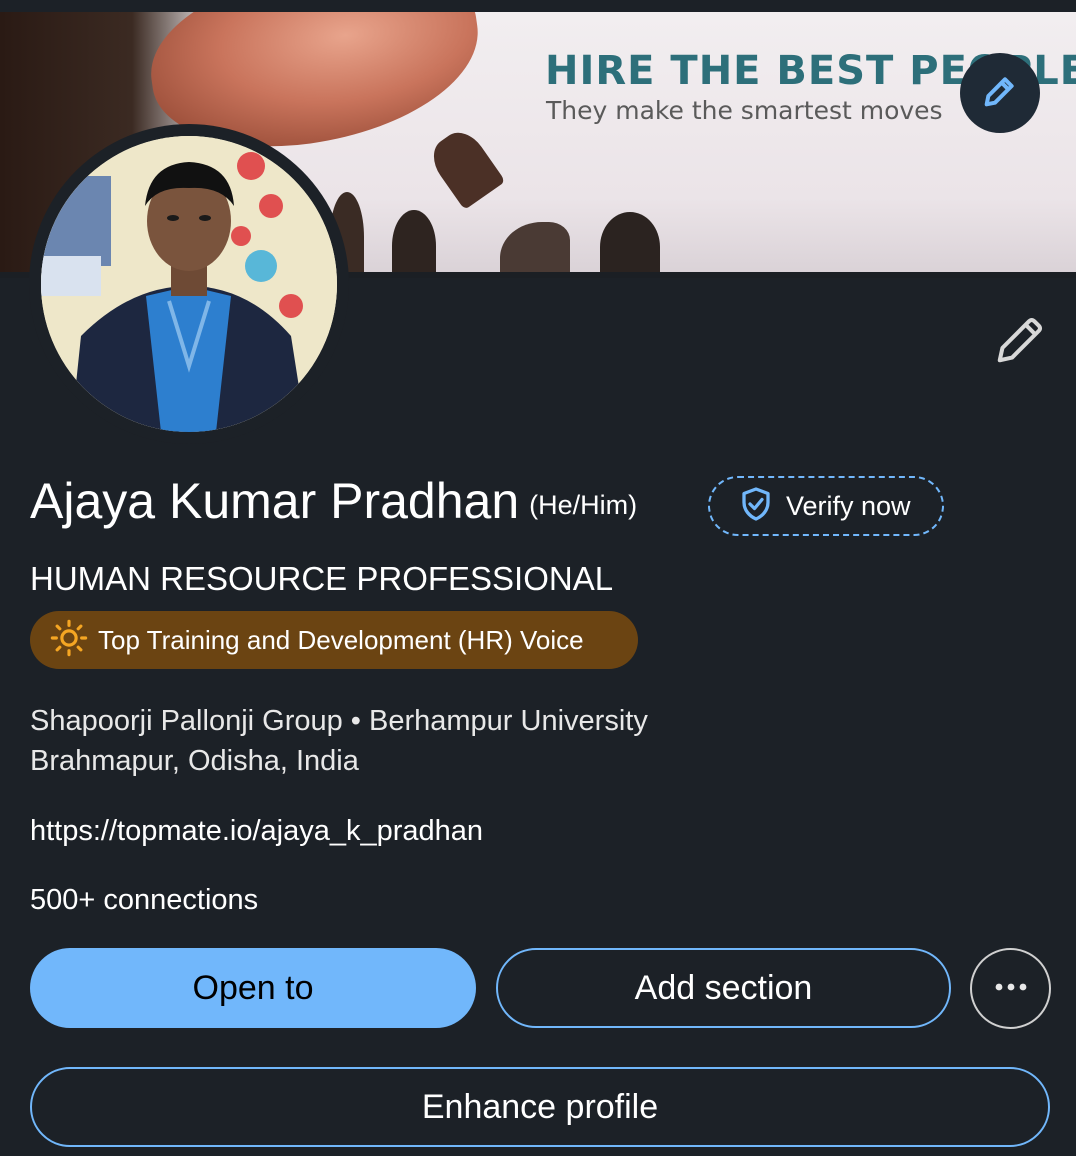  I want to click on add-section-button: Add section, so click(723, 988).